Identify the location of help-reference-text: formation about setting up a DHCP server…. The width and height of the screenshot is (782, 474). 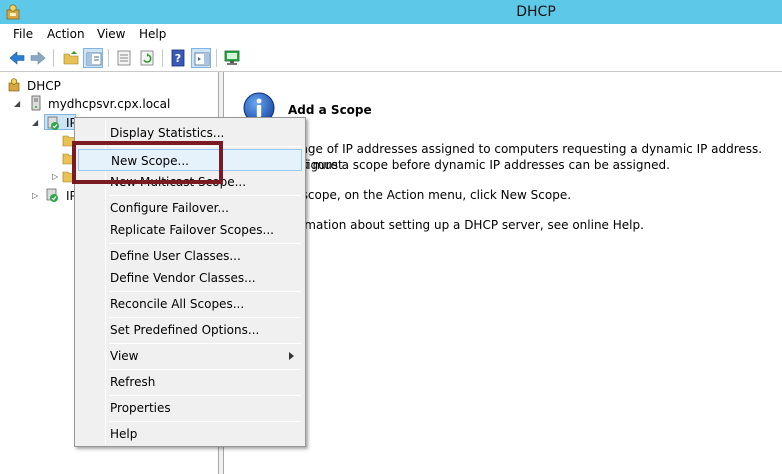
(466, 225).